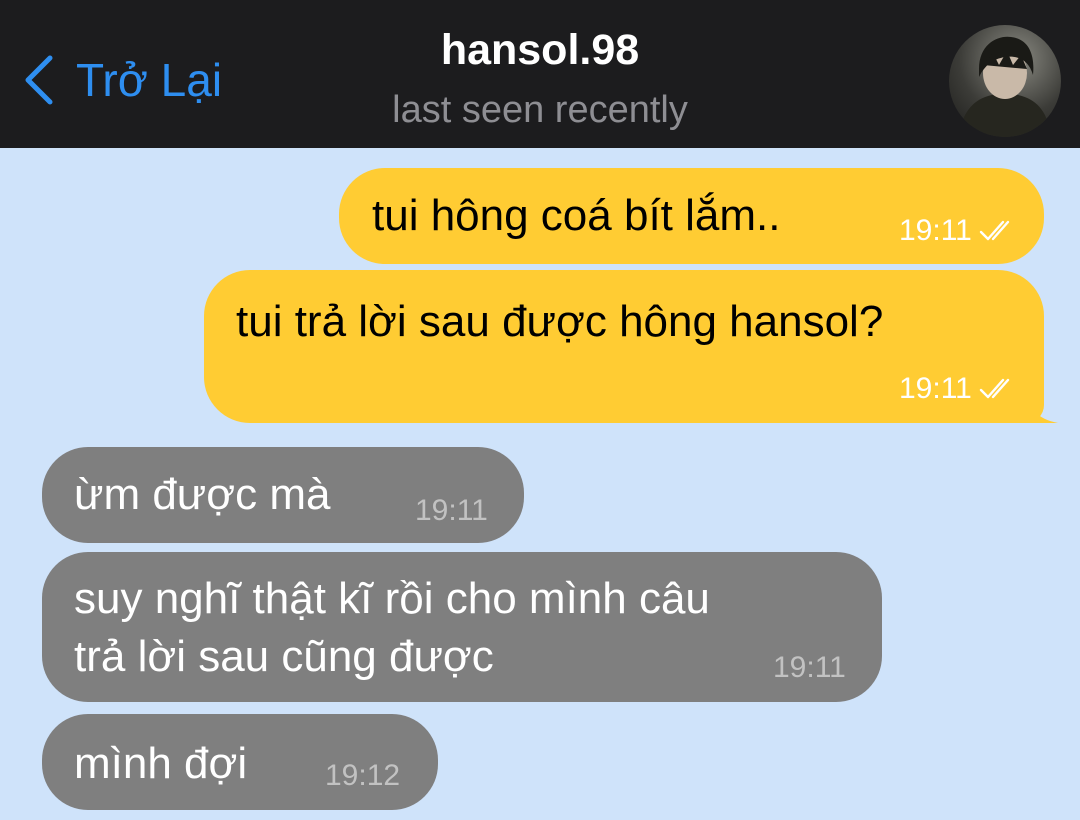  I want to click on message-bubble-outgoing: tui hông coá bít lắm.. 19:11, so click(691, 216).